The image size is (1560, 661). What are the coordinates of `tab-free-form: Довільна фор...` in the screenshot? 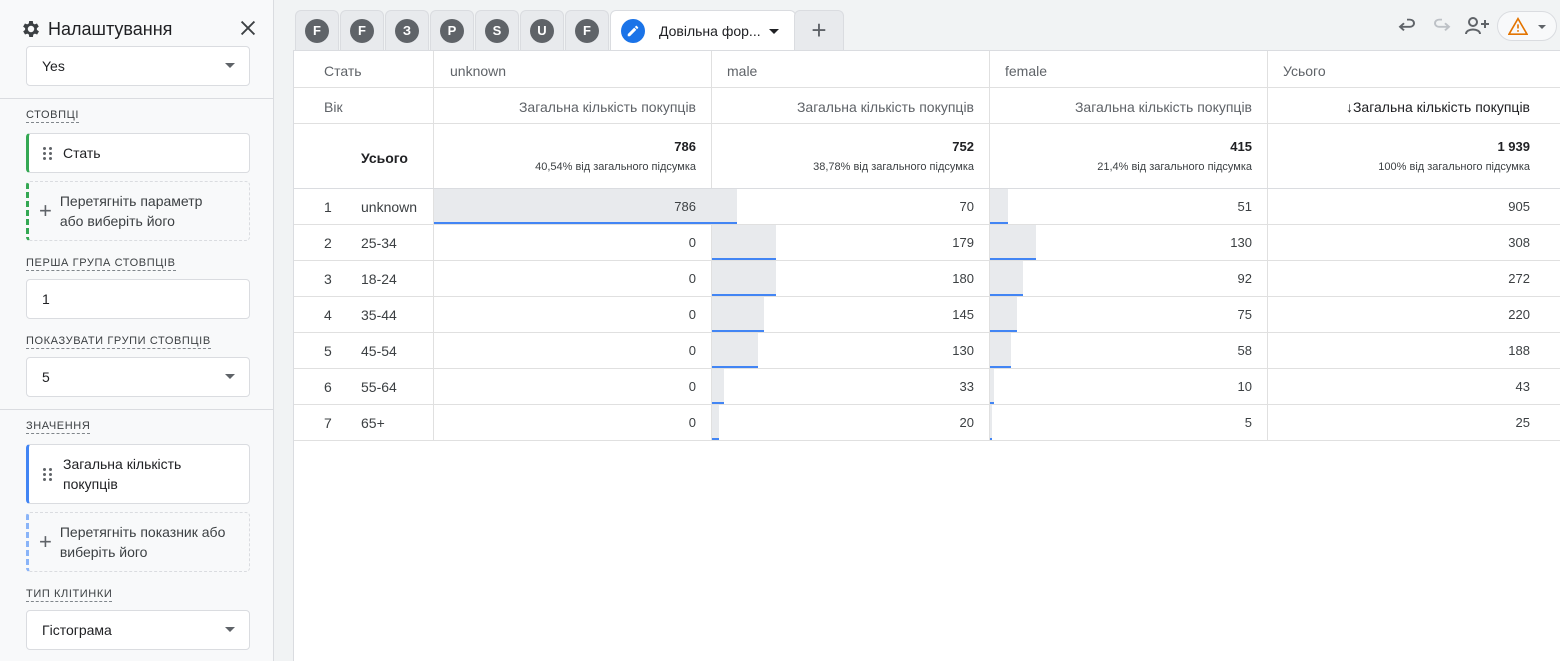 It's located at (703, 30).